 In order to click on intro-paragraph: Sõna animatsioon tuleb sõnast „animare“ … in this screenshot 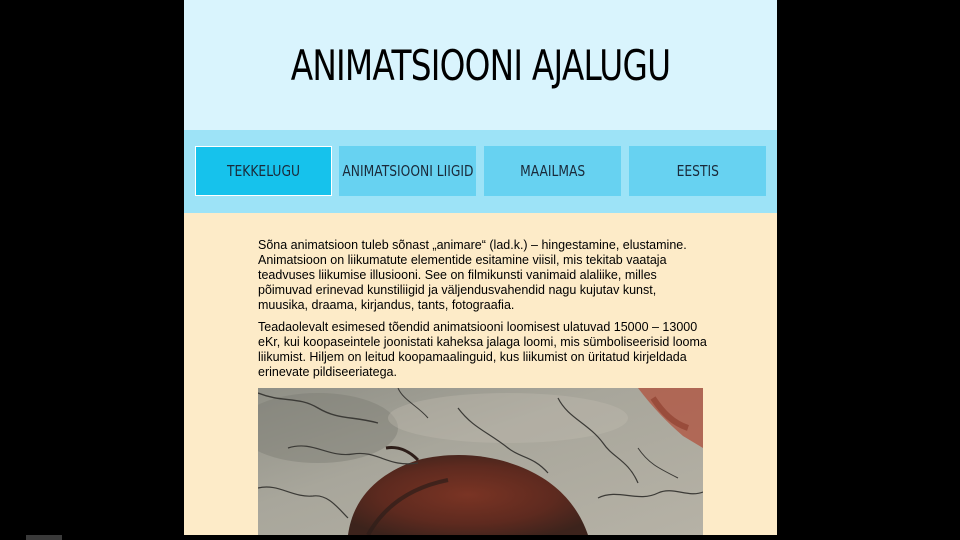, I will do `click(472, 275)`.